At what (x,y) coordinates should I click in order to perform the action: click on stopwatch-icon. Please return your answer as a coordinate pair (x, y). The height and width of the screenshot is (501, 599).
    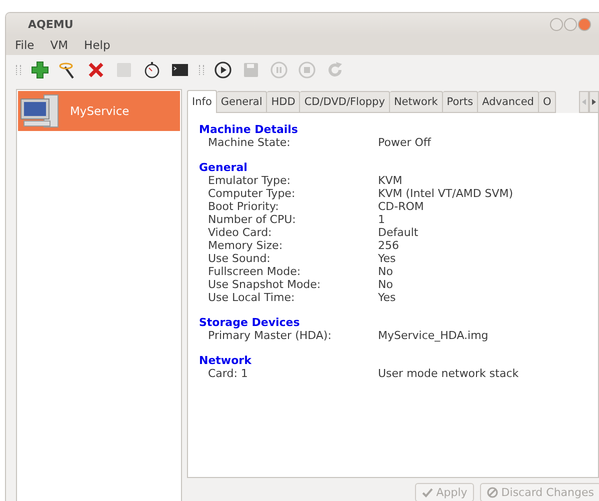
    Looking at the image, I should click on (152, 70).